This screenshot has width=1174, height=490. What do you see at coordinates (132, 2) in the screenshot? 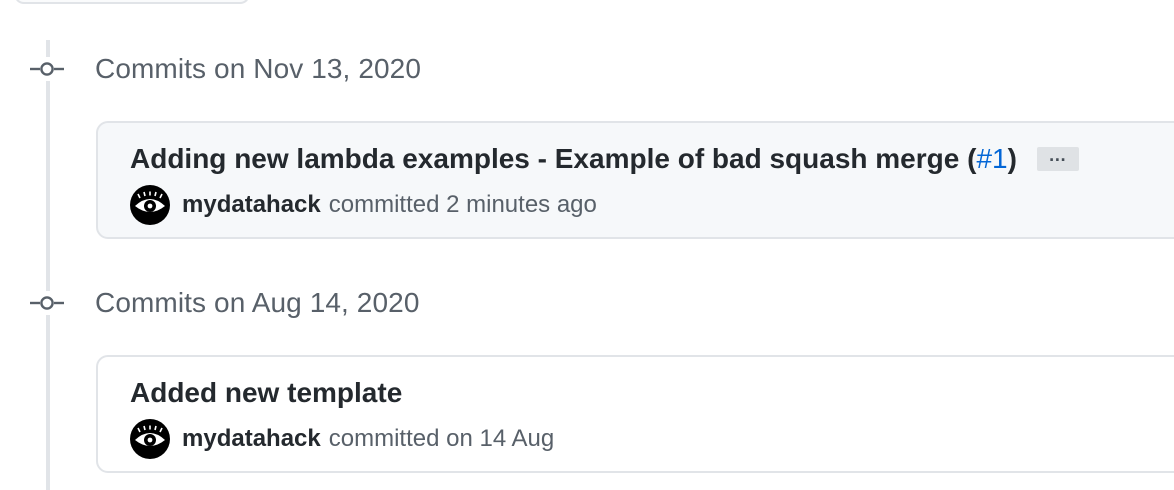
I see `previous-control-stub` at bounding box center [132, 2].